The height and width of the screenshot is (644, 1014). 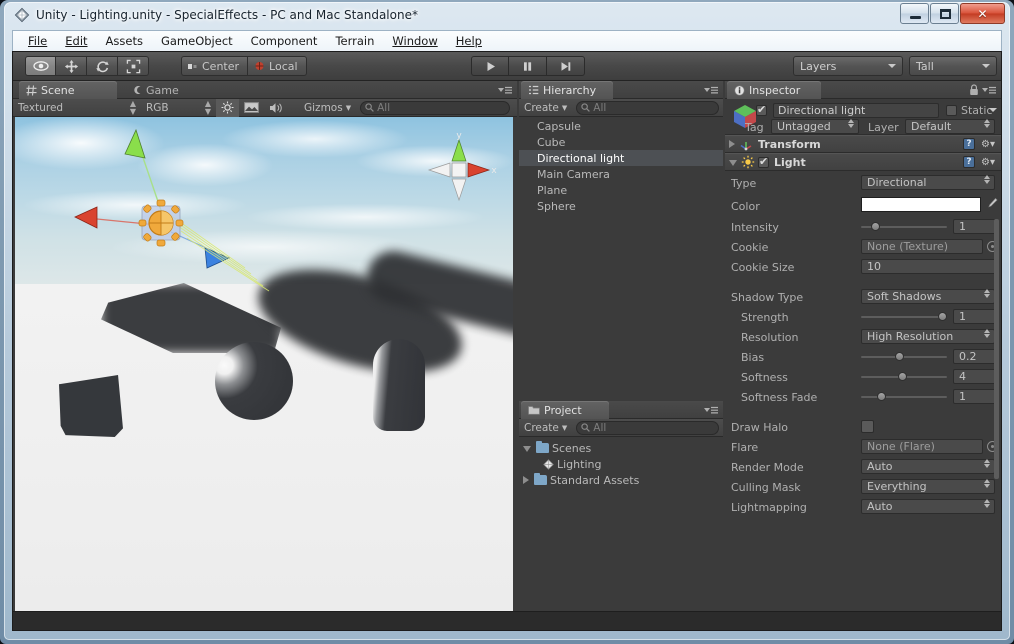 I want to click on draw-halo-checkbox, so click(x=867, y=426).